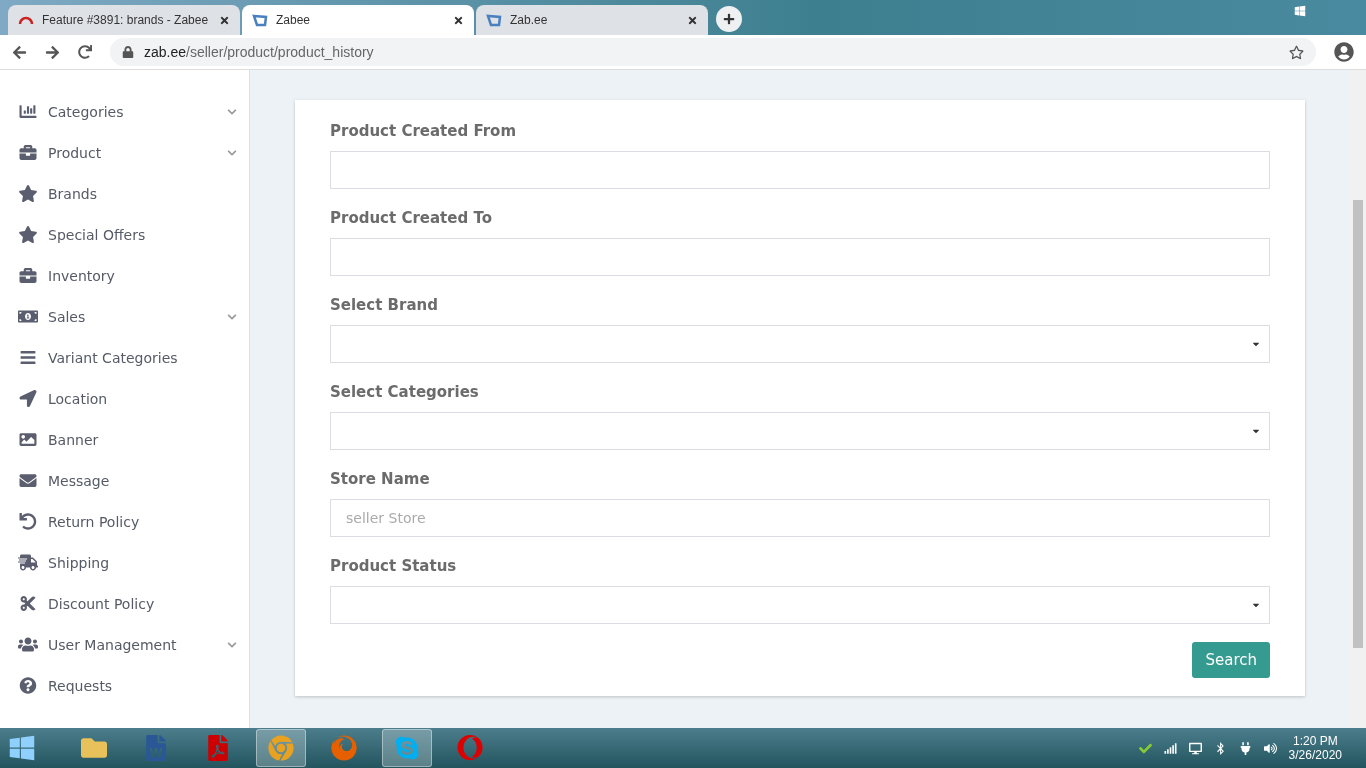 This screenshot has height=768, width=1366. Describe the element at coordinates (28, 316) in the screenshot. I see `banknote-icon` at that location.